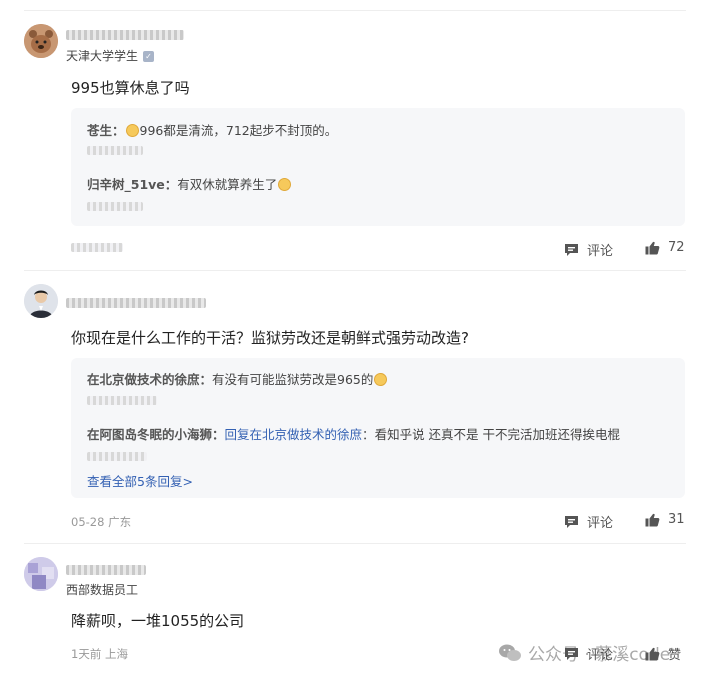 The height and width of the screenshot is (678, 724). I want to click on reply-item: 在北京做技术的徐庶：有没有可能监狱劳改是965的, so click(237, 378).